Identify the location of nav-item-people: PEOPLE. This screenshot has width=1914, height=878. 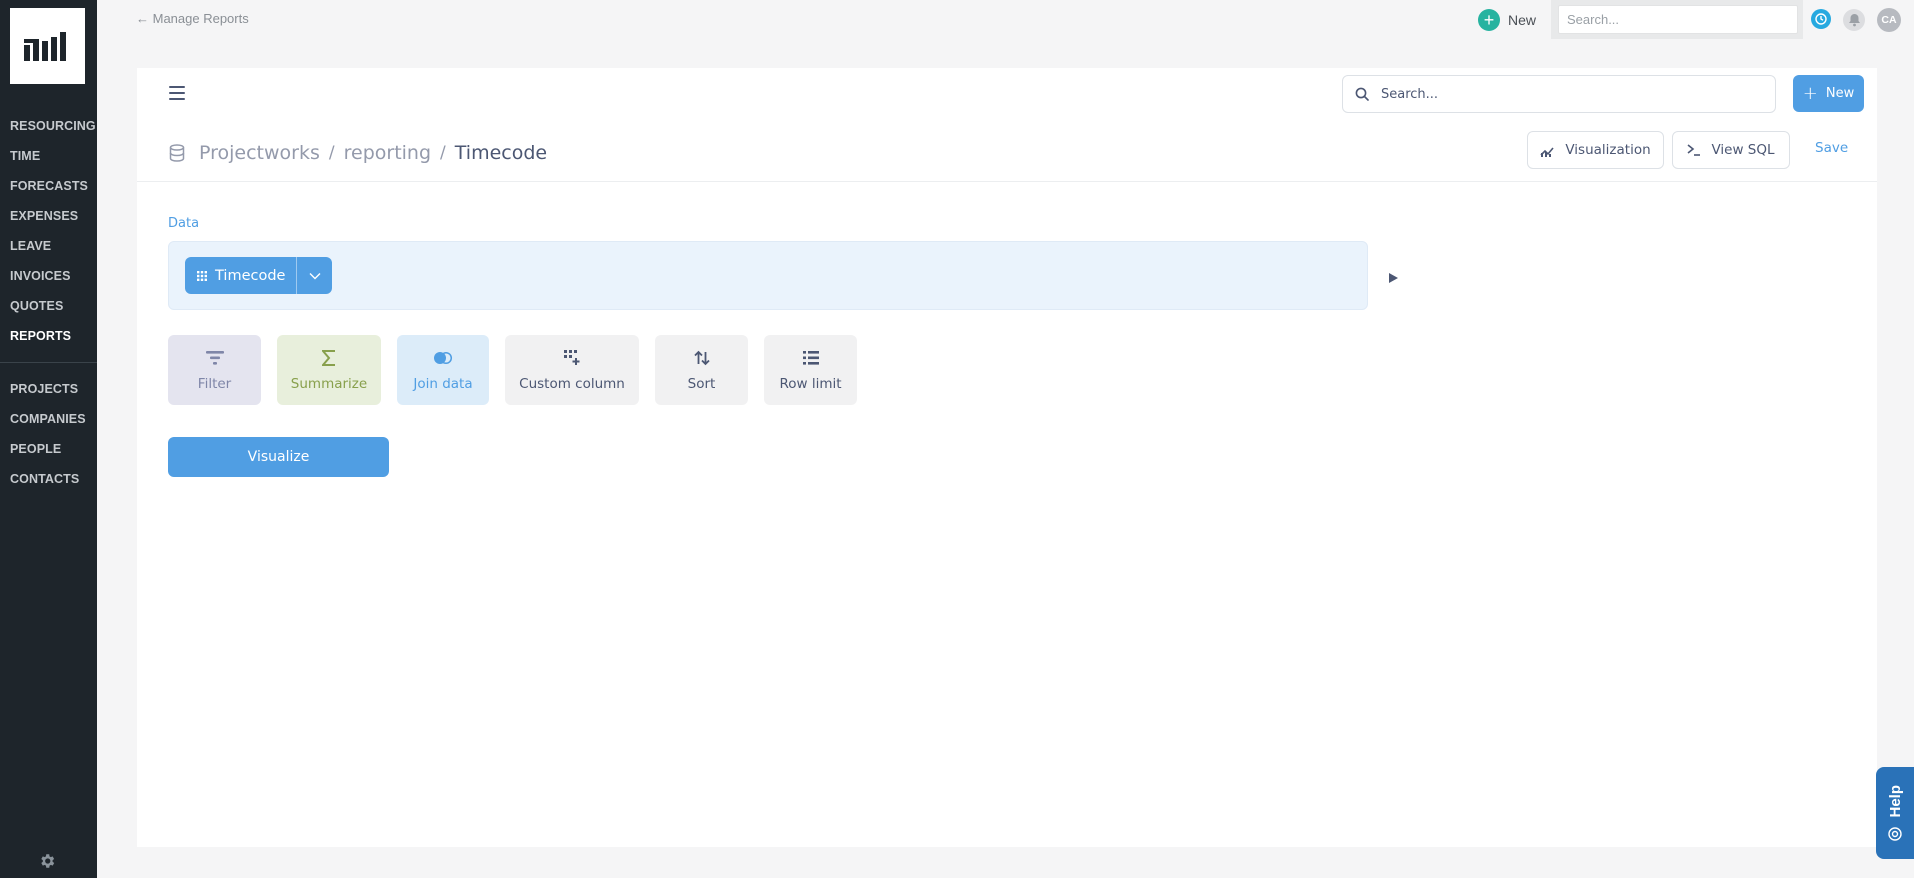
(48, 449).